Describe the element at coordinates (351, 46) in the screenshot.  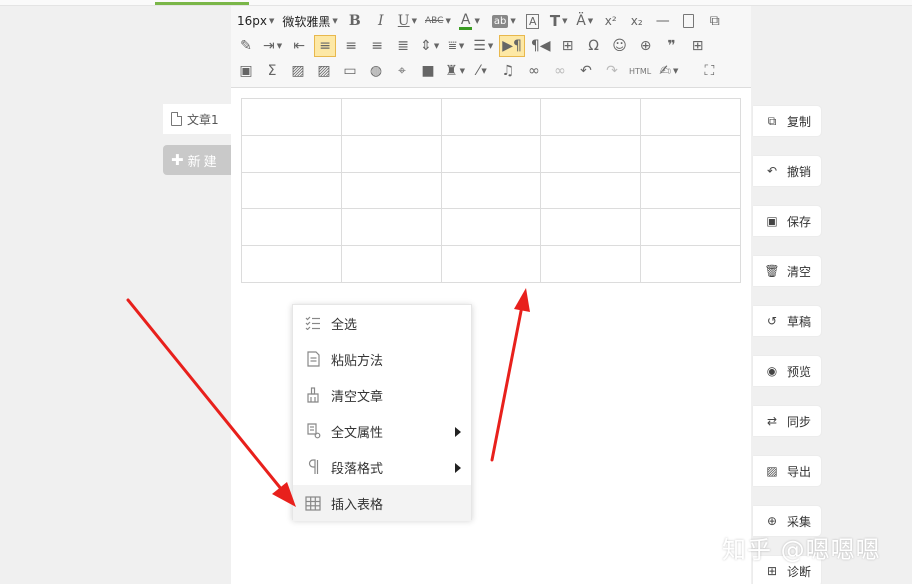
I see `align-center-button: ≡` at that location.